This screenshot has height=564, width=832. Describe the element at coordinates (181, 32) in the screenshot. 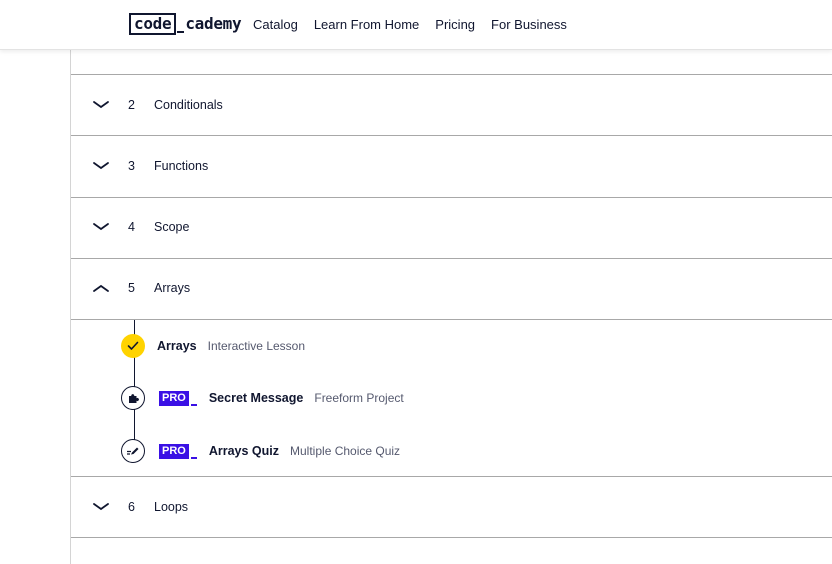

I see `logo-cursor` at that location.